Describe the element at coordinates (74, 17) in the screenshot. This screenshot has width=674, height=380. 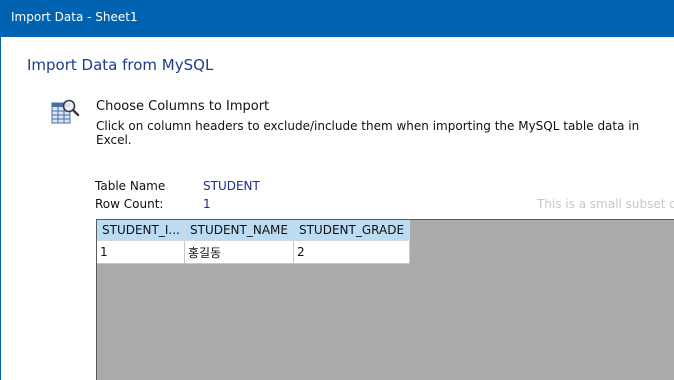
I see `window-title: Import Data - Sheet1` at that location.